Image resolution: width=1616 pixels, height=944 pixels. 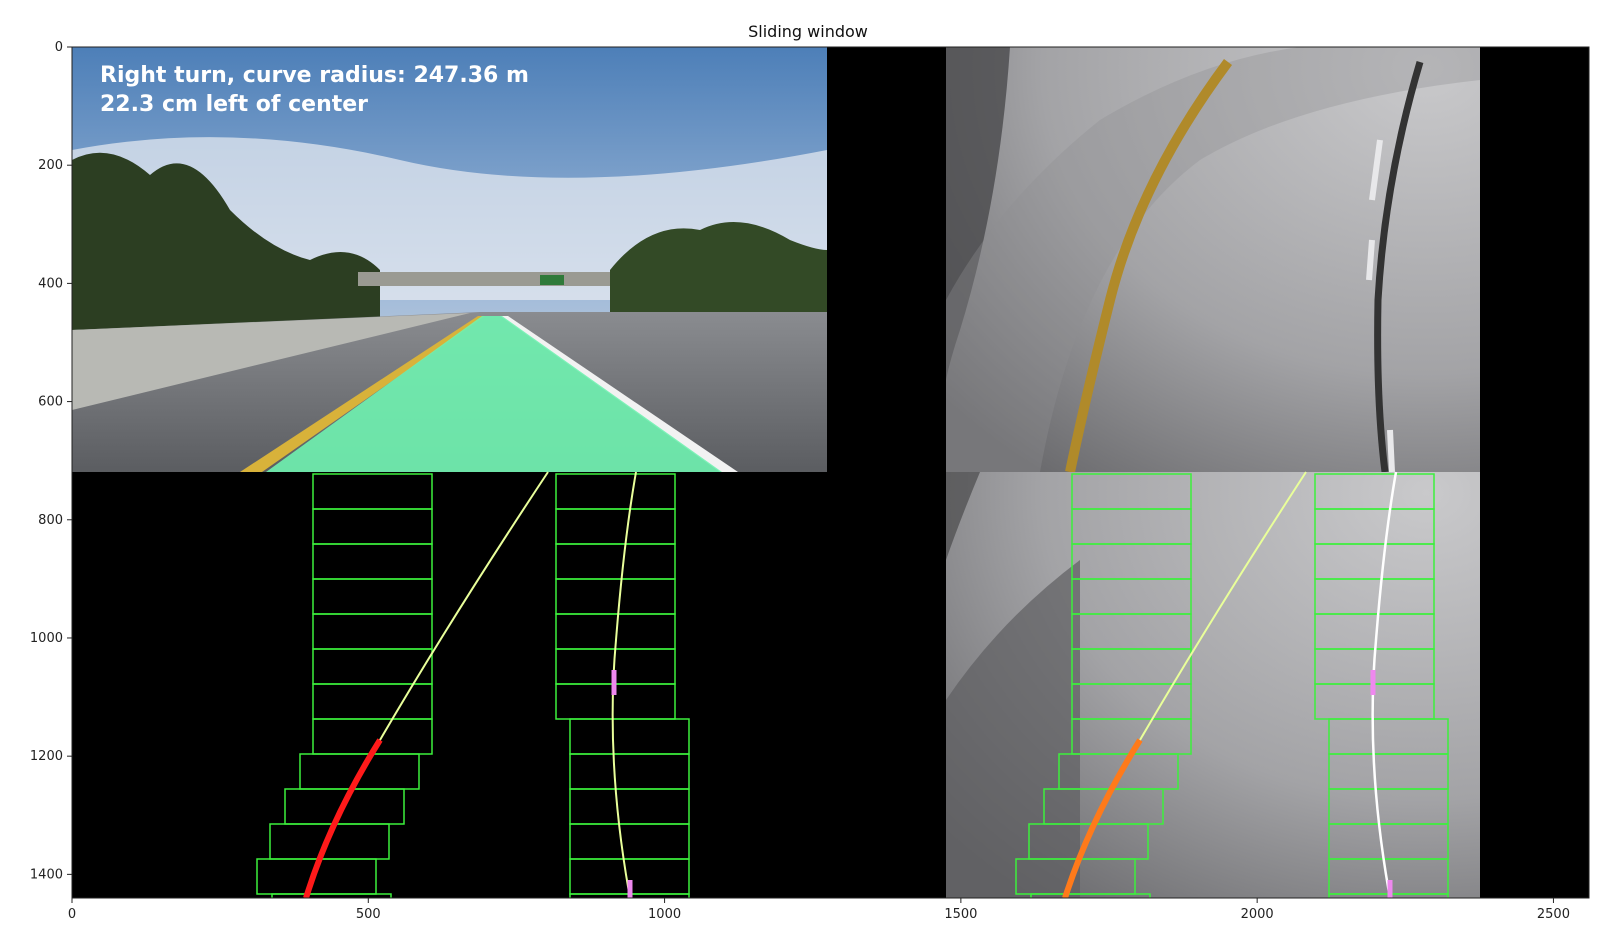 I want to click on x-tick-label: 500, so click(x=368, y=914).